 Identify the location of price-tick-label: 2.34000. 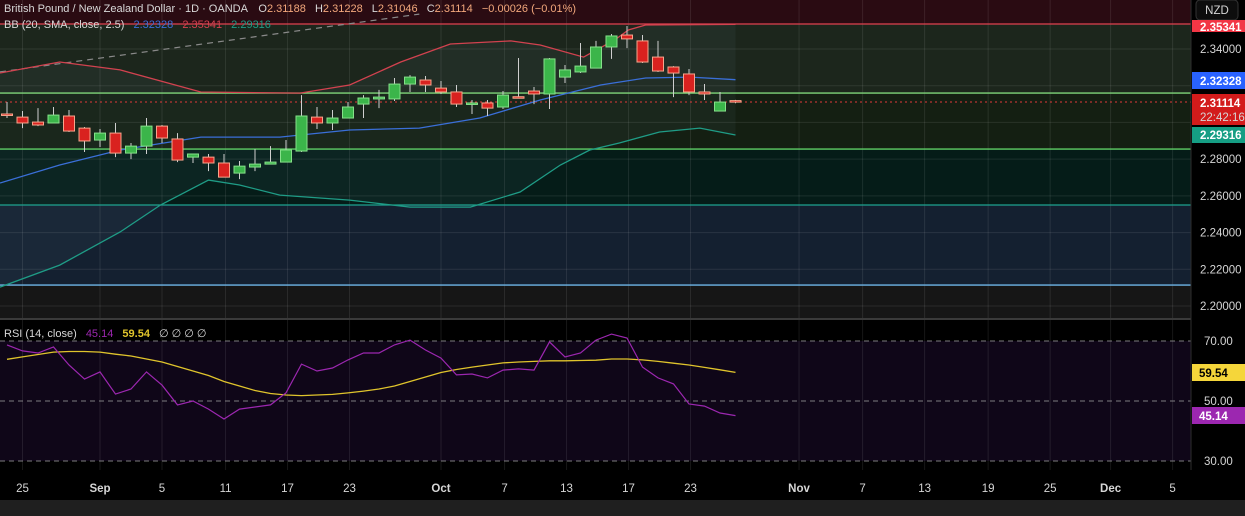
(1221, 50).